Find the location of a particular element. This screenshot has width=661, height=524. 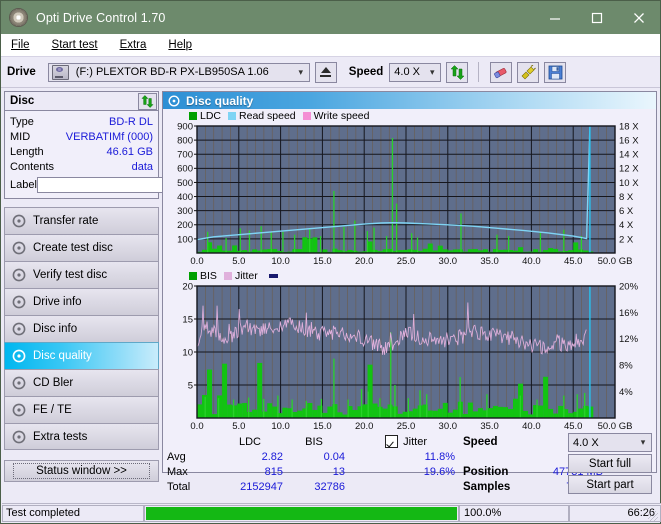

drive-select: (F:) PLEXTOR BD-R PX-LB950SA 1.06 ▾ is located at coordinates (178, 72).